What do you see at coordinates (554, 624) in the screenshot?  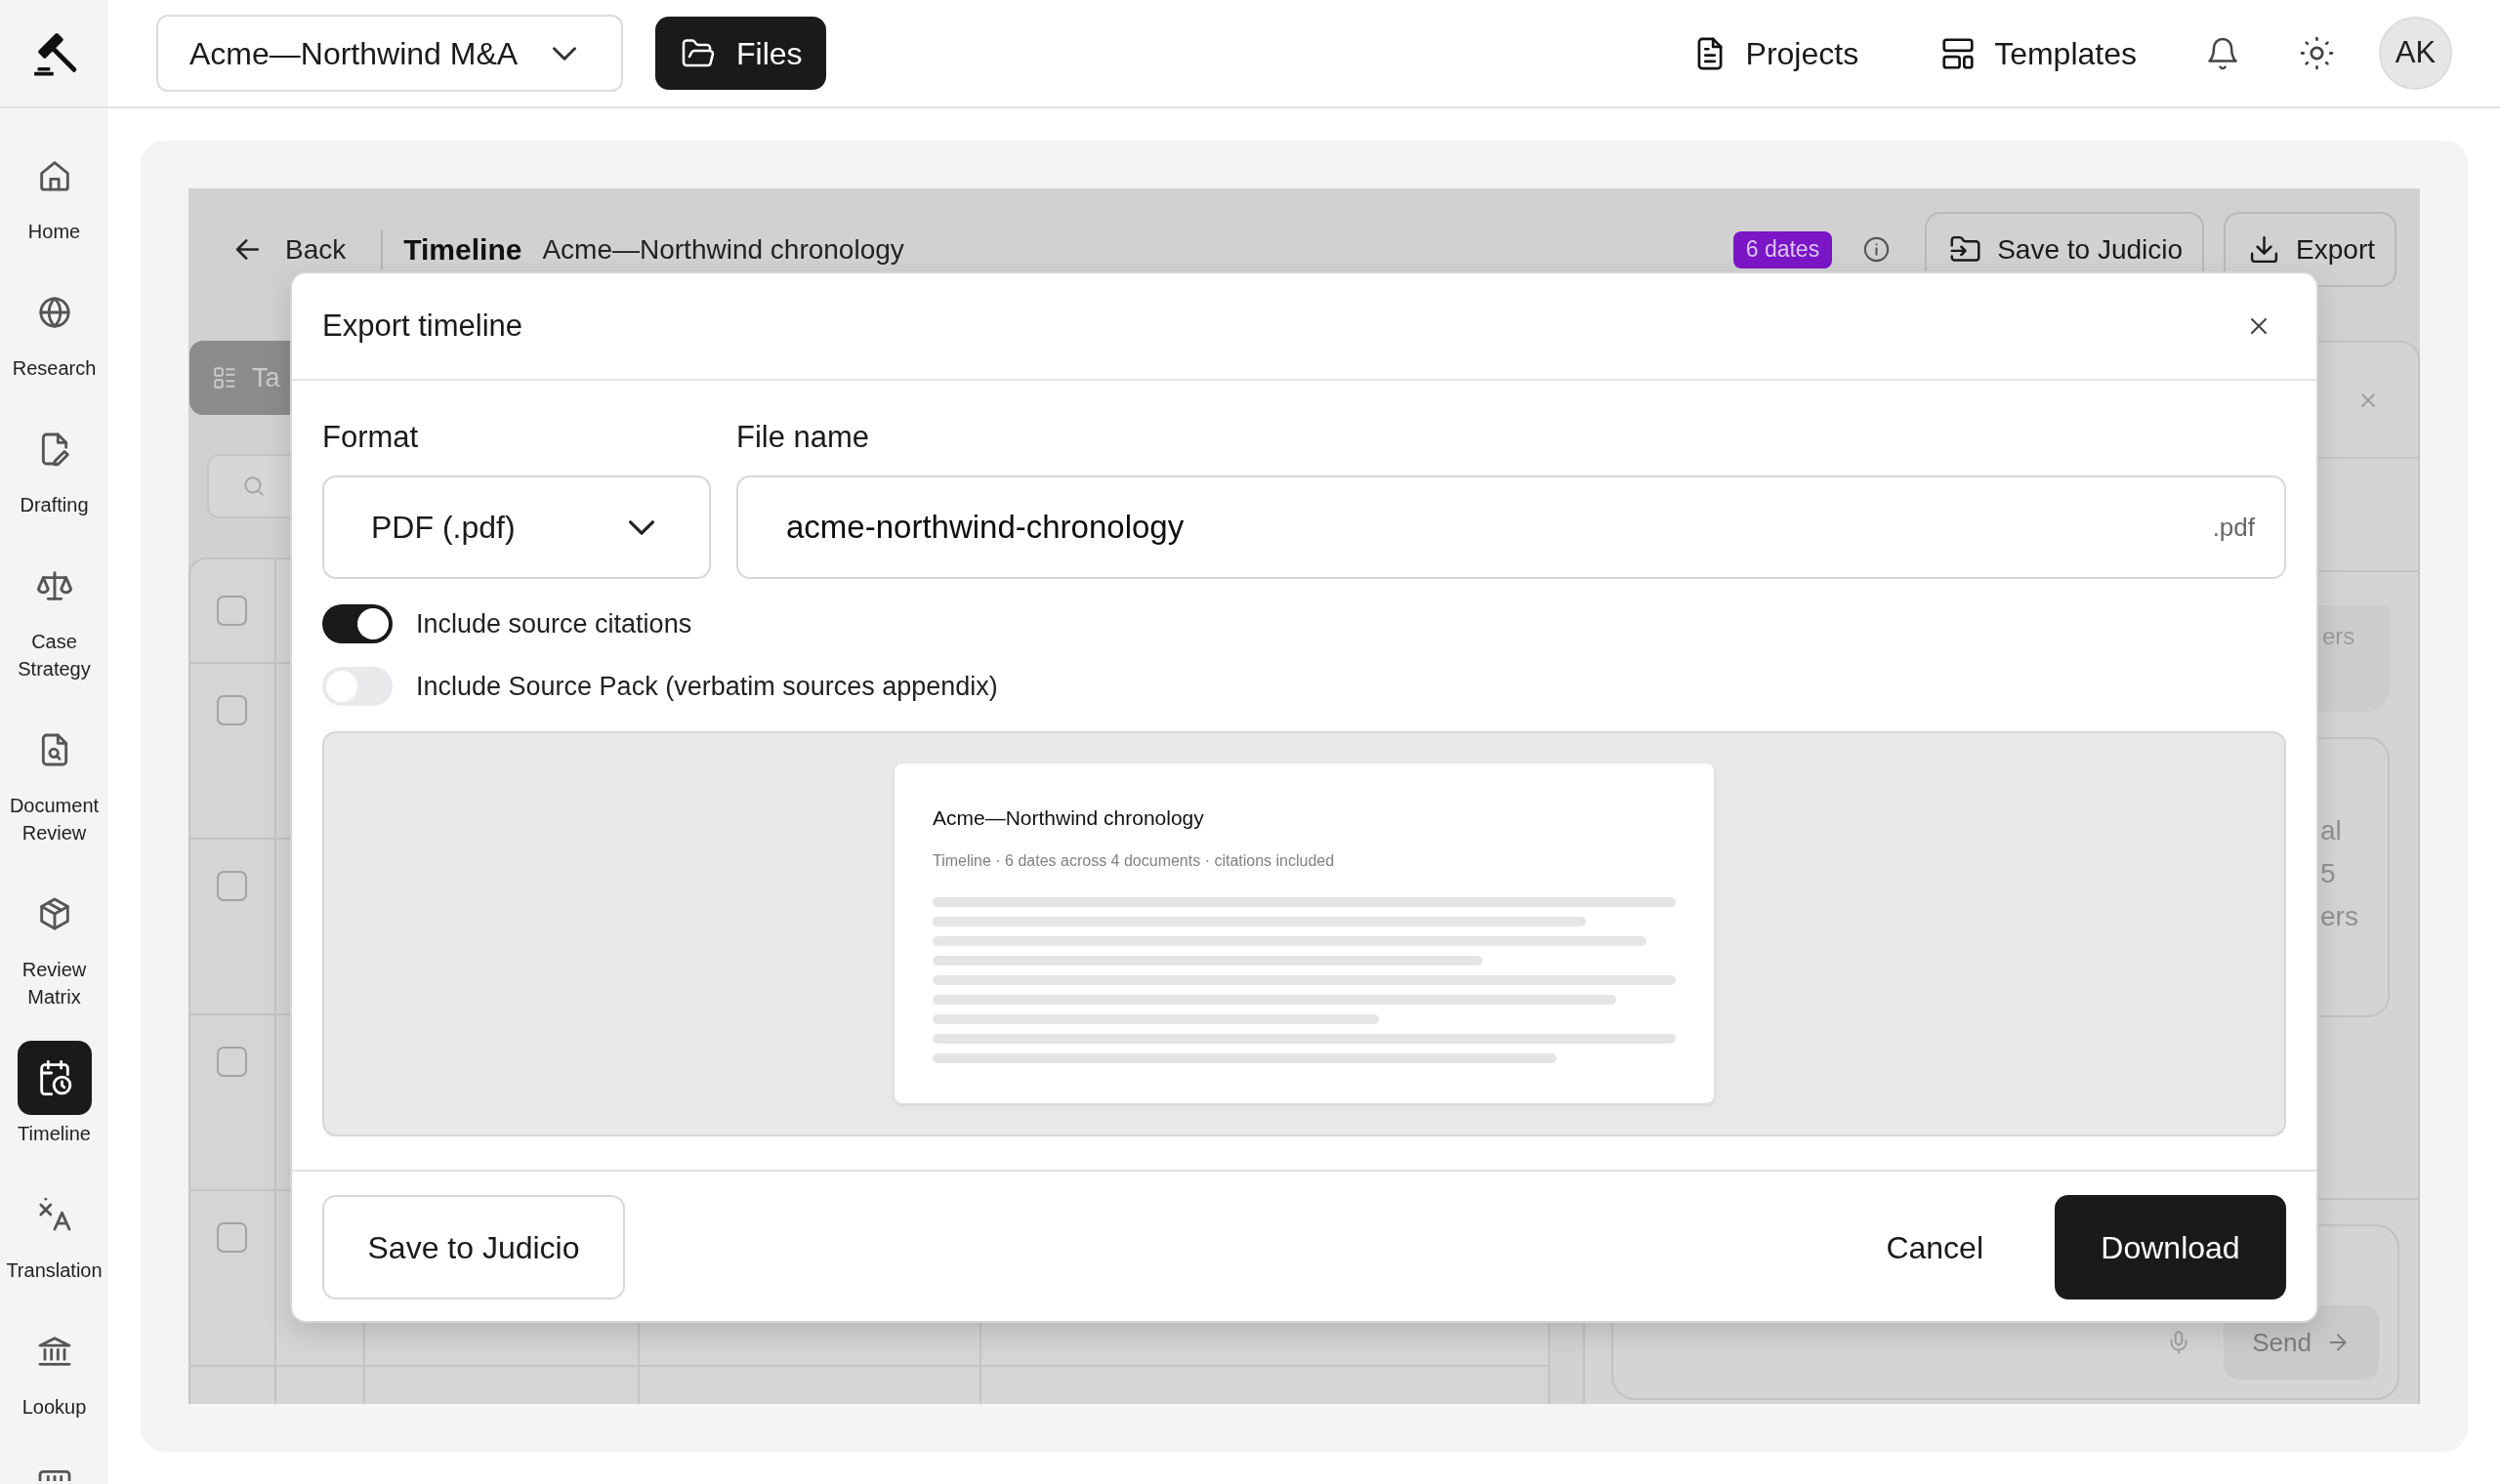 I see `option-label: Include source citations` at bounding box center [554, 624].